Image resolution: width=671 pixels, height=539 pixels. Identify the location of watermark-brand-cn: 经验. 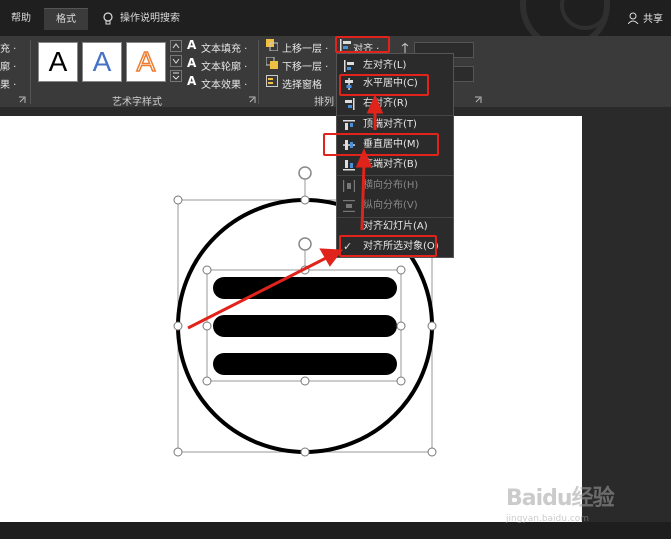
(593, 498).